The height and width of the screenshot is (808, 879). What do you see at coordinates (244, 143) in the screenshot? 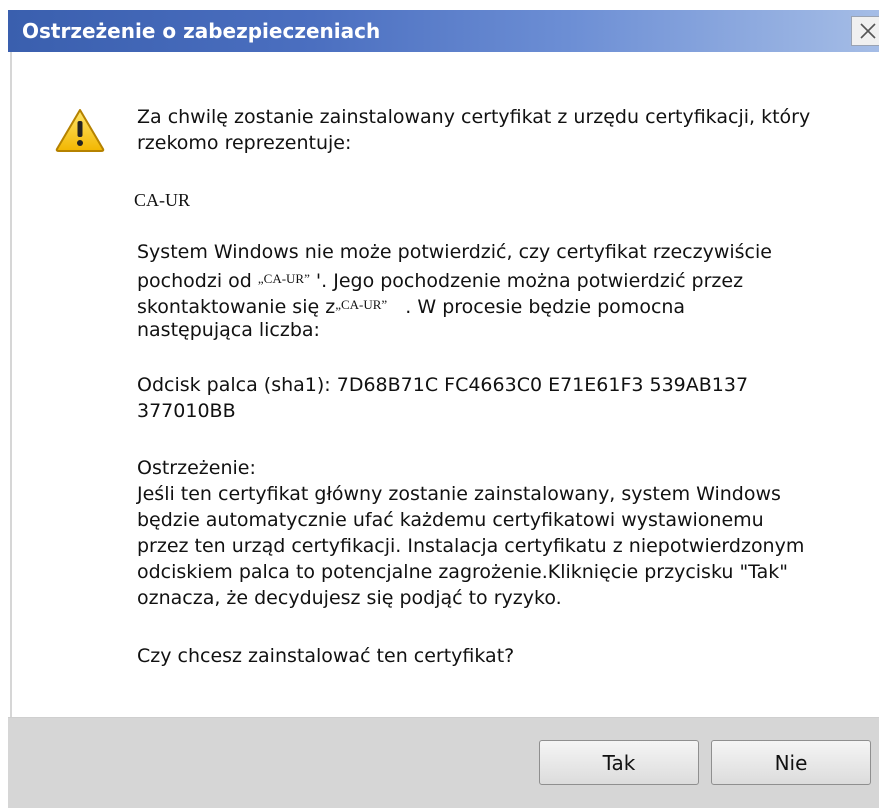
I see `intro-line-2: rzekomo reprezentuje:` at bounding box center [244, 143].